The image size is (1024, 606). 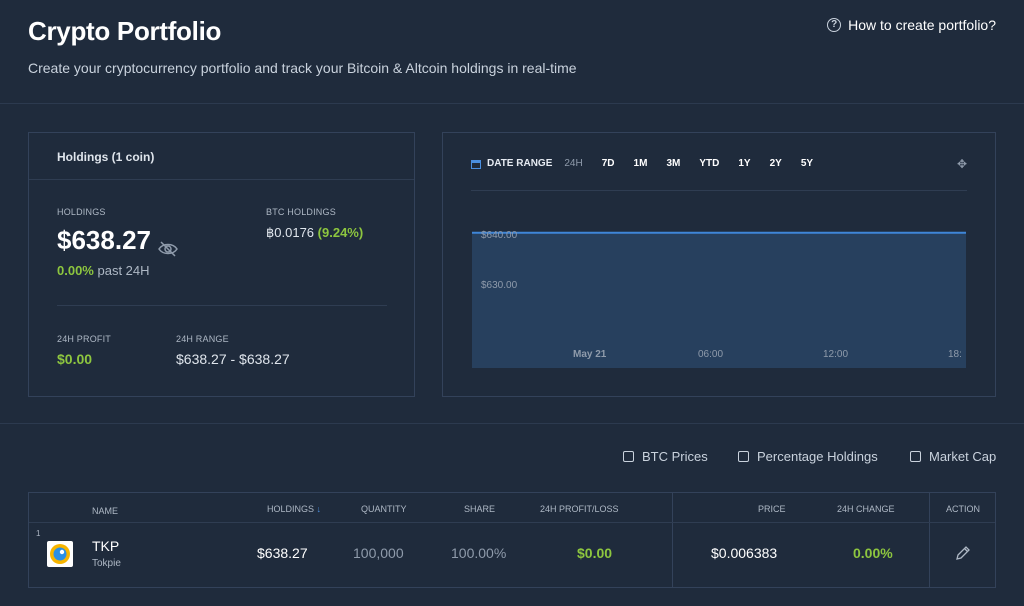 What do you see at coordinates (168, 245) in the screenshot?
I see `eye-slash-icon` at bounding box center [168, 245].